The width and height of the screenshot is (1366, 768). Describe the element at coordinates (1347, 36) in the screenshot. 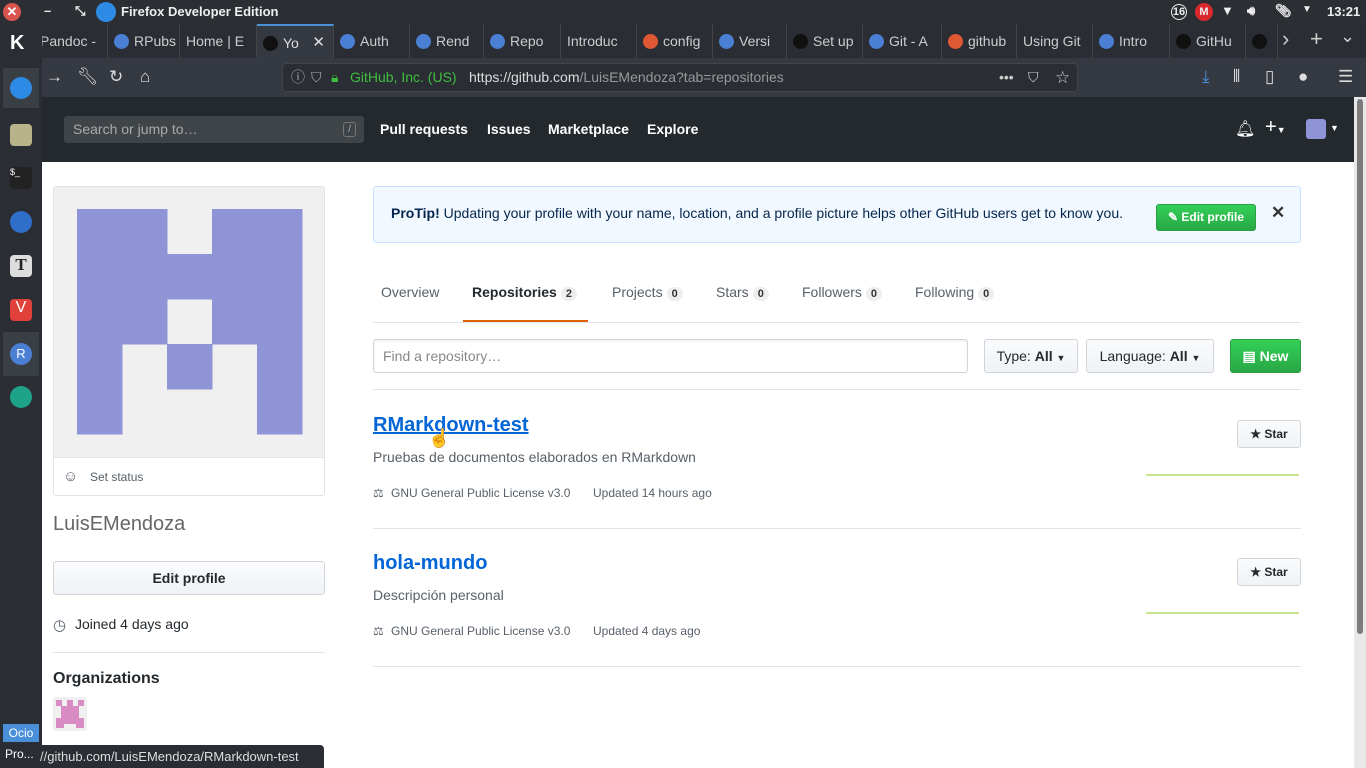

I see `tab-list-icon: ⌄` at that location.